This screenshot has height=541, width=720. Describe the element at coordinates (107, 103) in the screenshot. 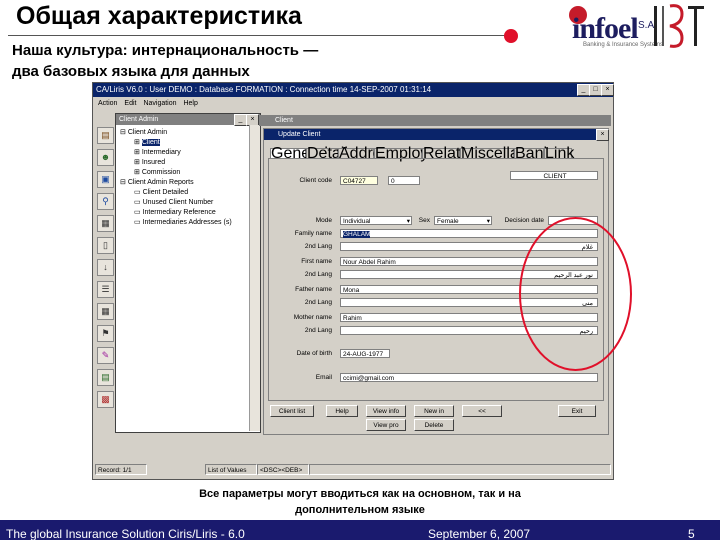

I see `menu-action: Action` at that location.